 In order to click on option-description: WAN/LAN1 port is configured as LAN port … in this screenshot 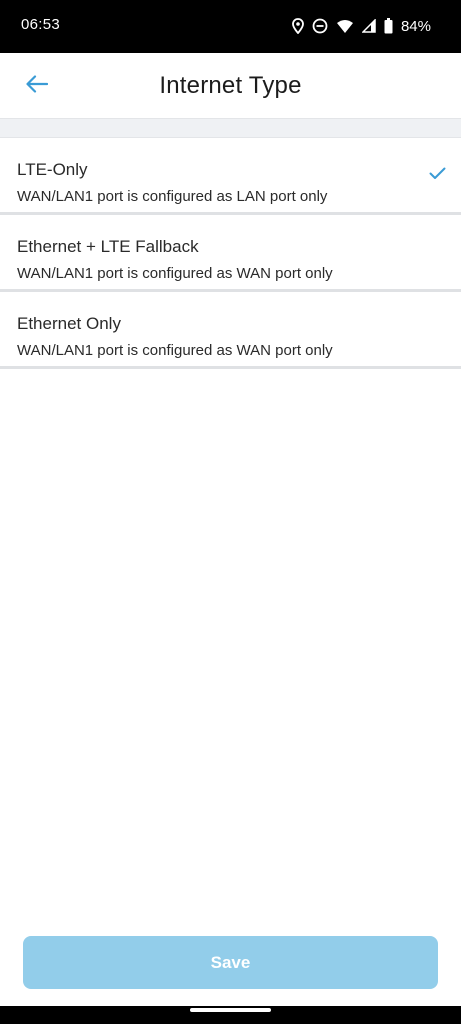, I will do `click(172, 196)`.